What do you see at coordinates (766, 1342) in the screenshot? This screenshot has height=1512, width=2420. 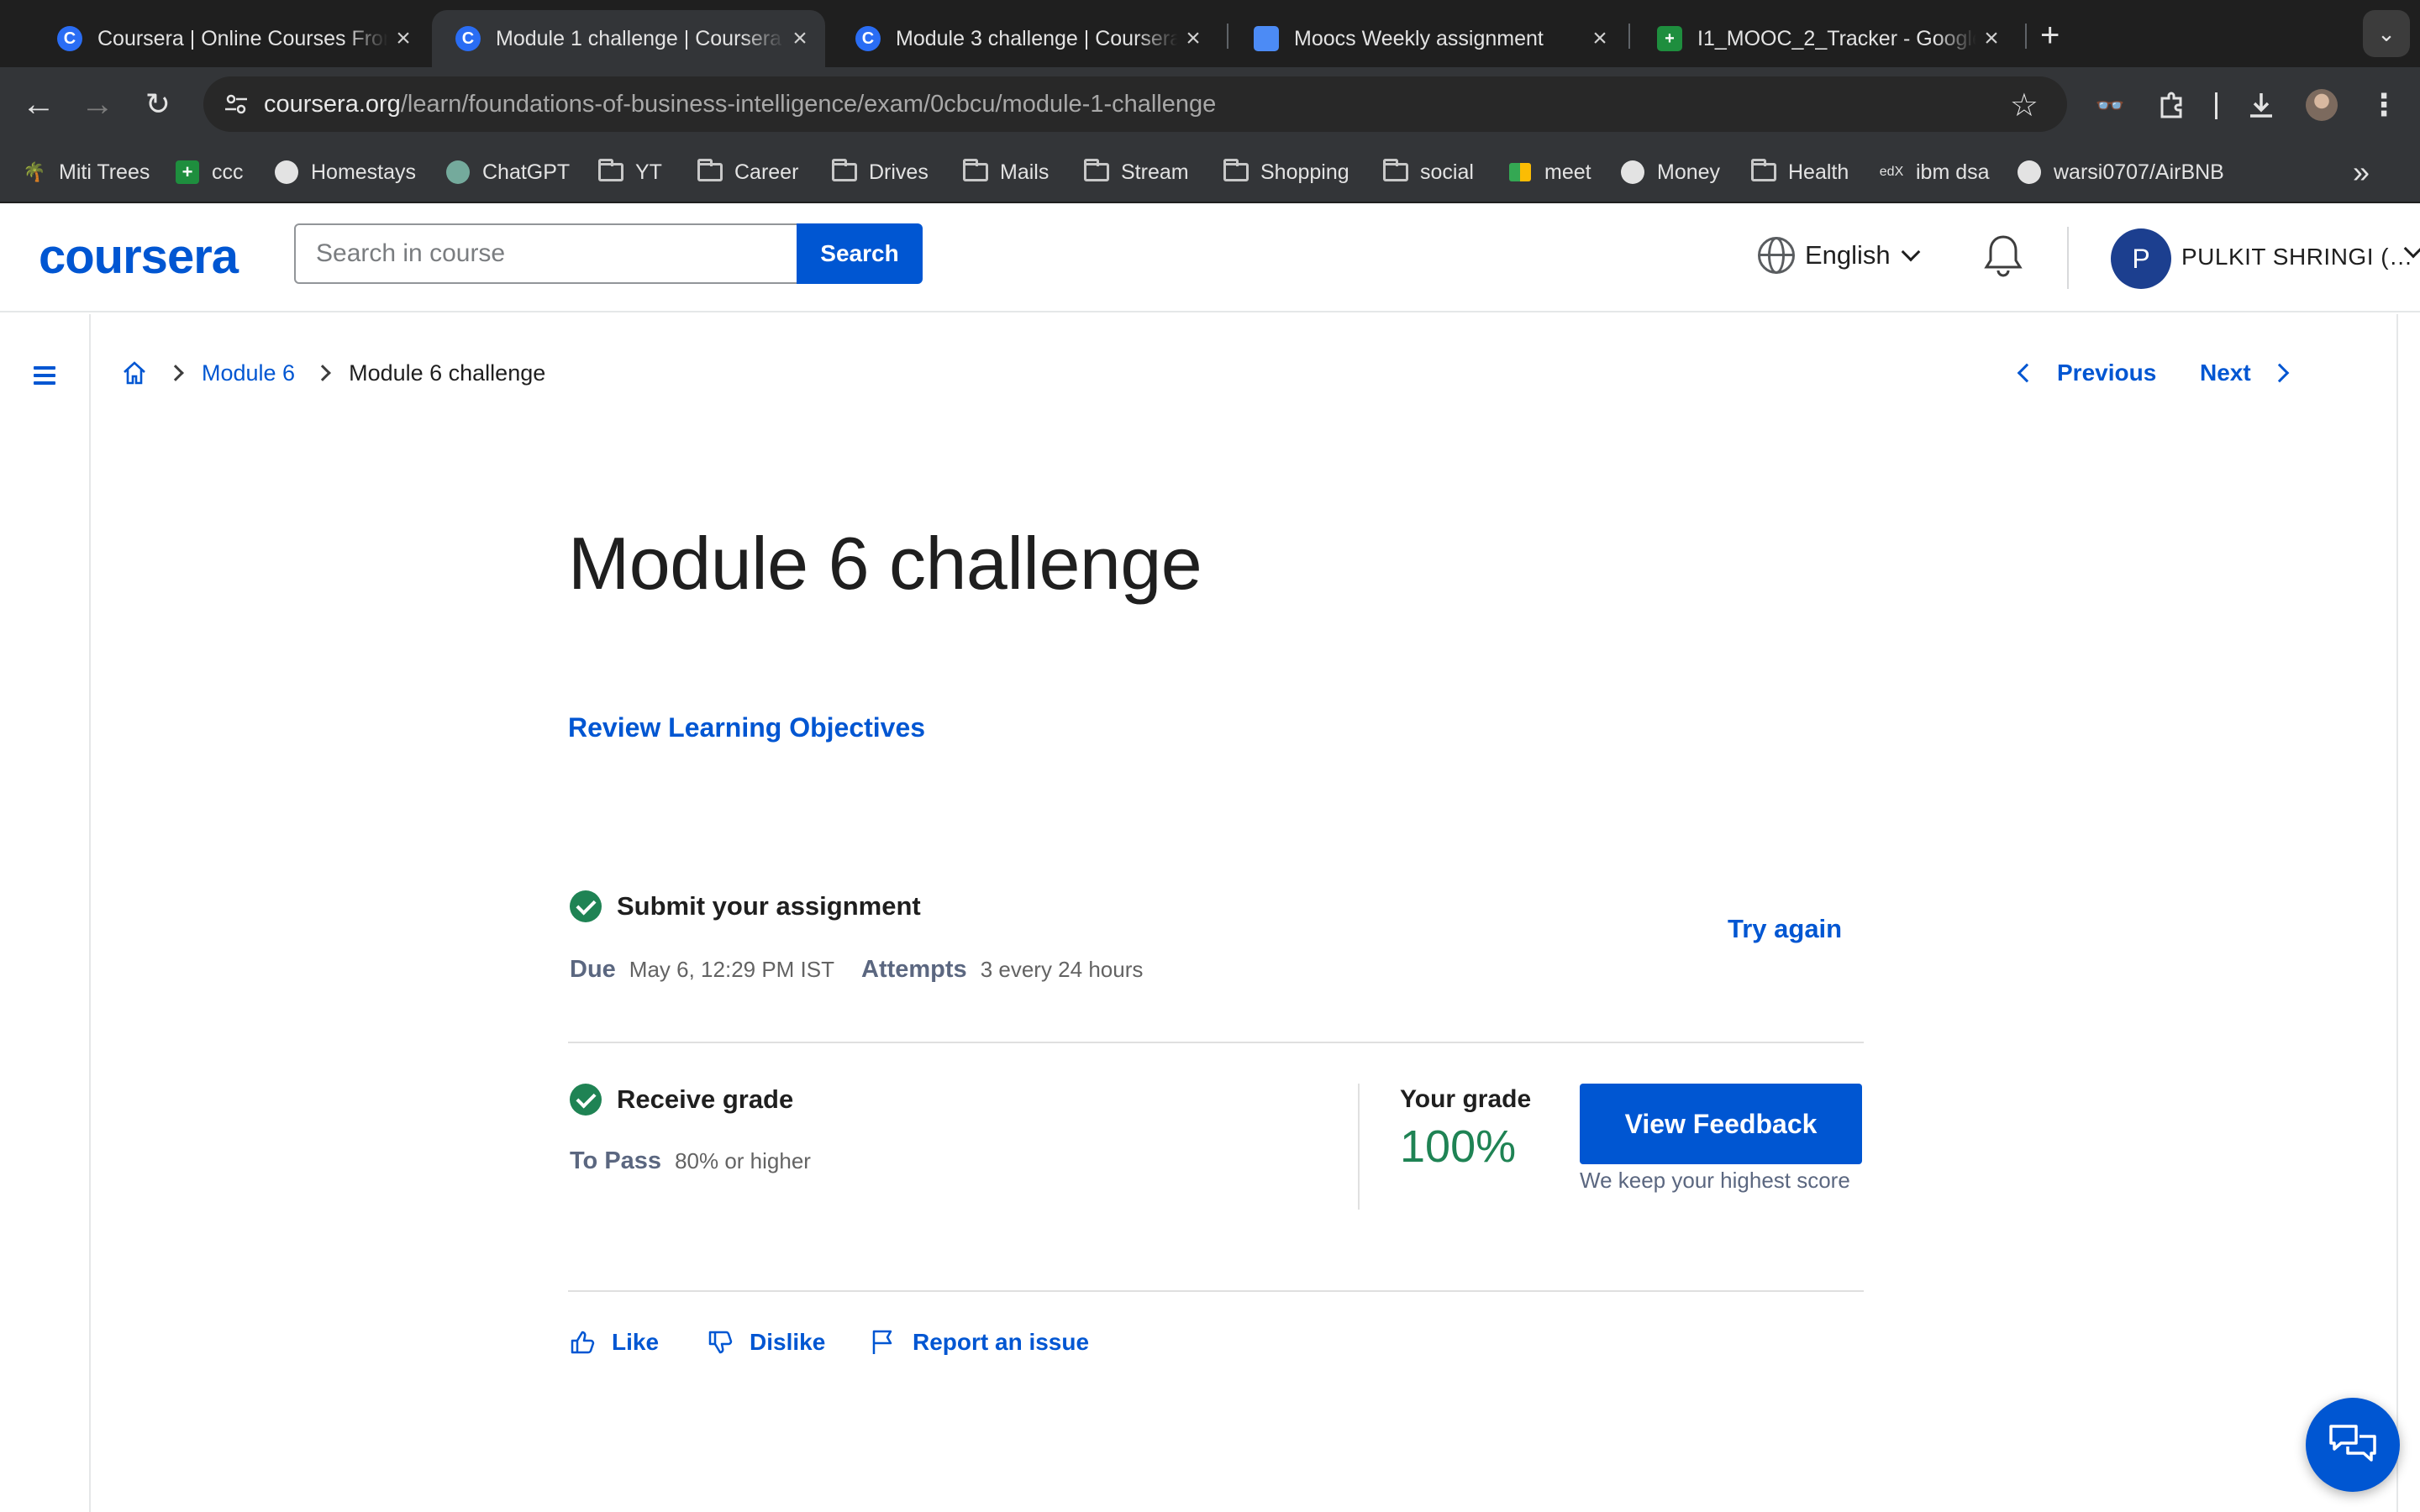 I see `dislike-button: Dislike` at bounding box center [766, 1342].